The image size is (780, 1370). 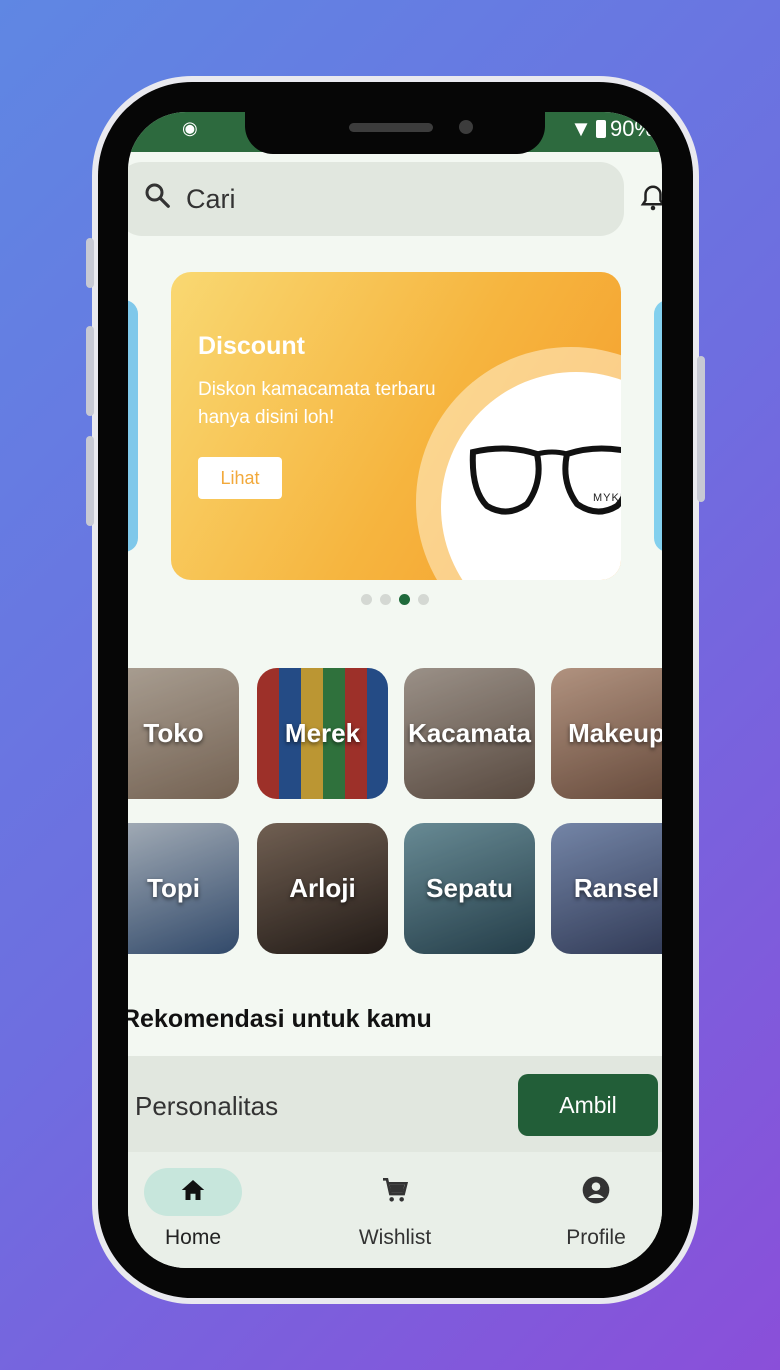 What do you see at coordinates (395, 1104) in the screenshot?
I see `personality-card: Personalitas Ambil` at bounding box center [395, 1104].